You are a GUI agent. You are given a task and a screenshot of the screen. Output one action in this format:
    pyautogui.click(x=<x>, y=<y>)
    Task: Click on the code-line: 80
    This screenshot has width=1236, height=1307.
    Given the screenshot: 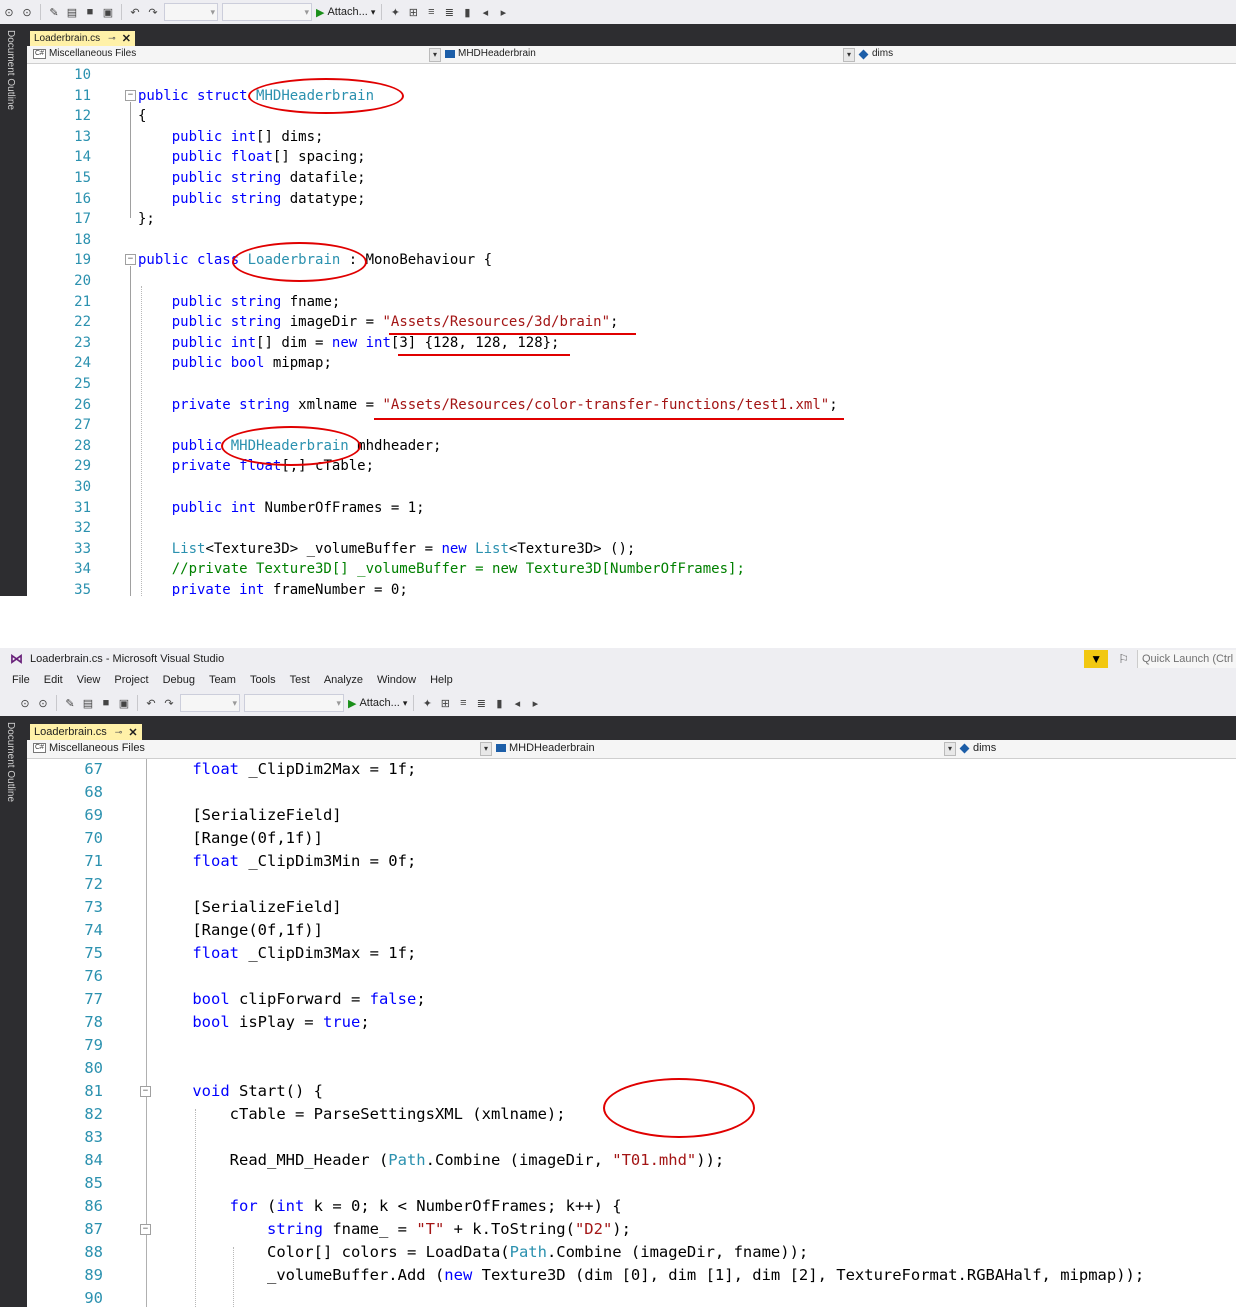 What is the action you would take?
    pyautogui.click(x=627, y=1068)
    